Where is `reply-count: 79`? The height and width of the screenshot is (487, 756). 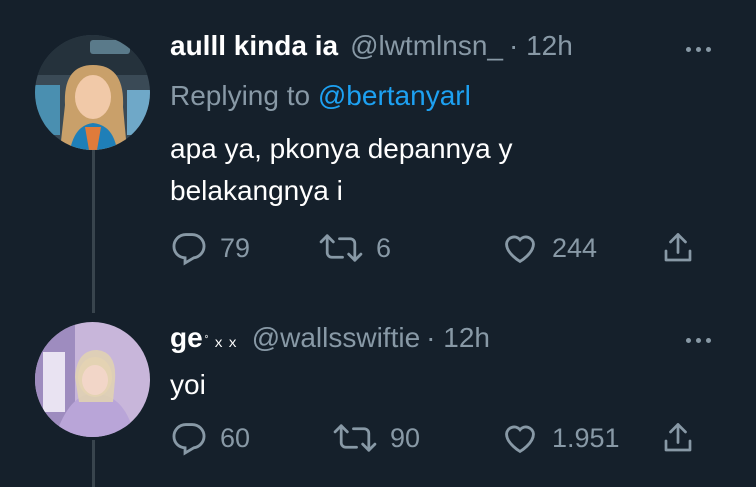 reply-count: 79 is located at coordinates (235, 247).